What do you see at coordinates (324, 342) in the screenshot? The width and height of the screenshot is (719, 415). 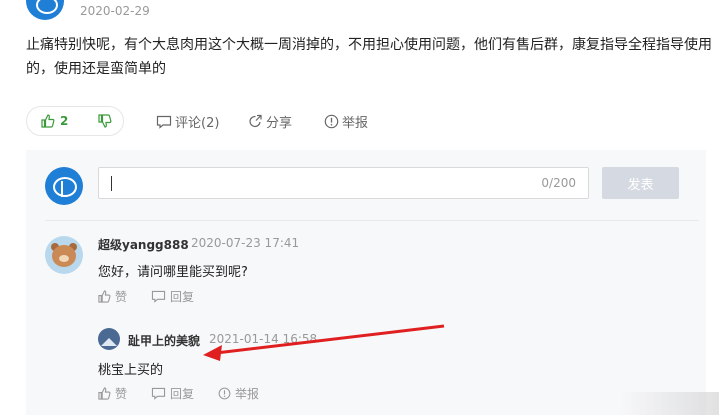 I see `annotation-arrow` at bounding box center [324, 342].